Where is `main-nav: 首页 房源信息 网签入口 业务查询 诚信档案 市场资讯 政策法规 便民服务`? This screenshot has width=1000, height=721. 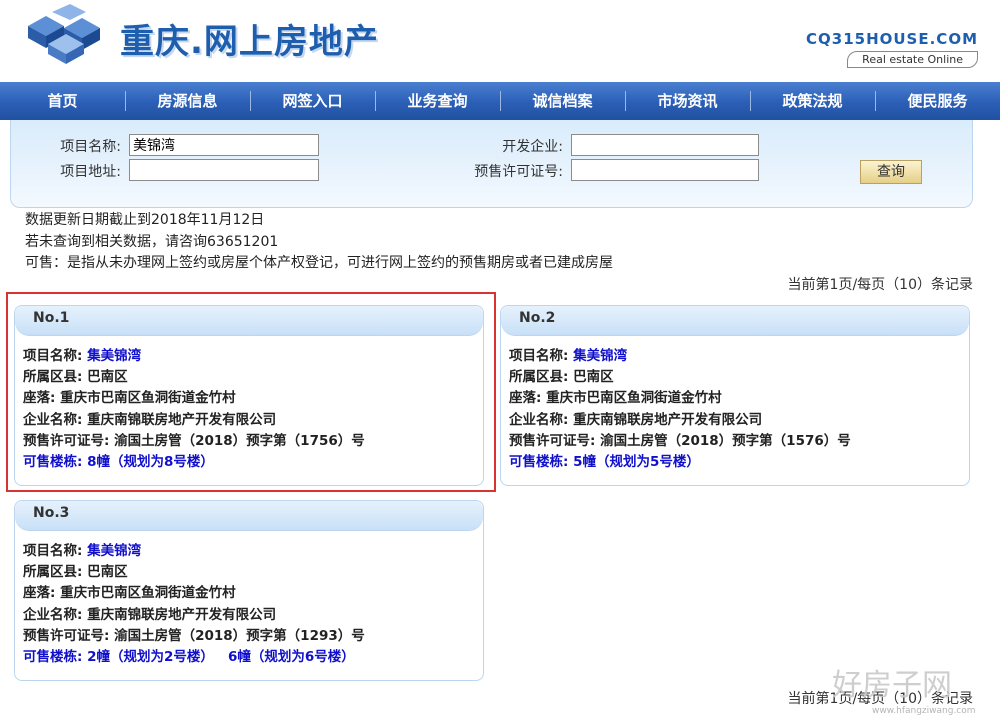
main-nav: 首页 房源信息 网签入口 业务查询 诚信档案 市场资讯 政策法规 便民服务 is located at coordinates (500, 101).